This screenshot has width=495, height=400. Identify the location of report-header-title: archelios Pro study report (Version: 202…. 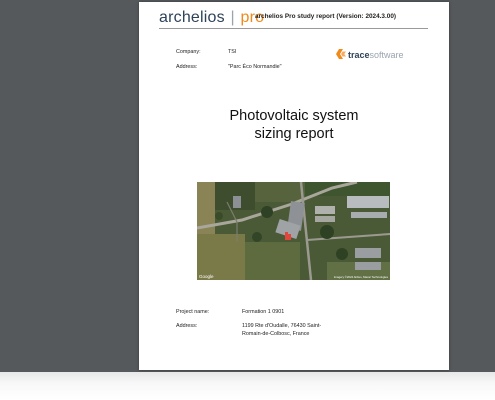
(326, 16).